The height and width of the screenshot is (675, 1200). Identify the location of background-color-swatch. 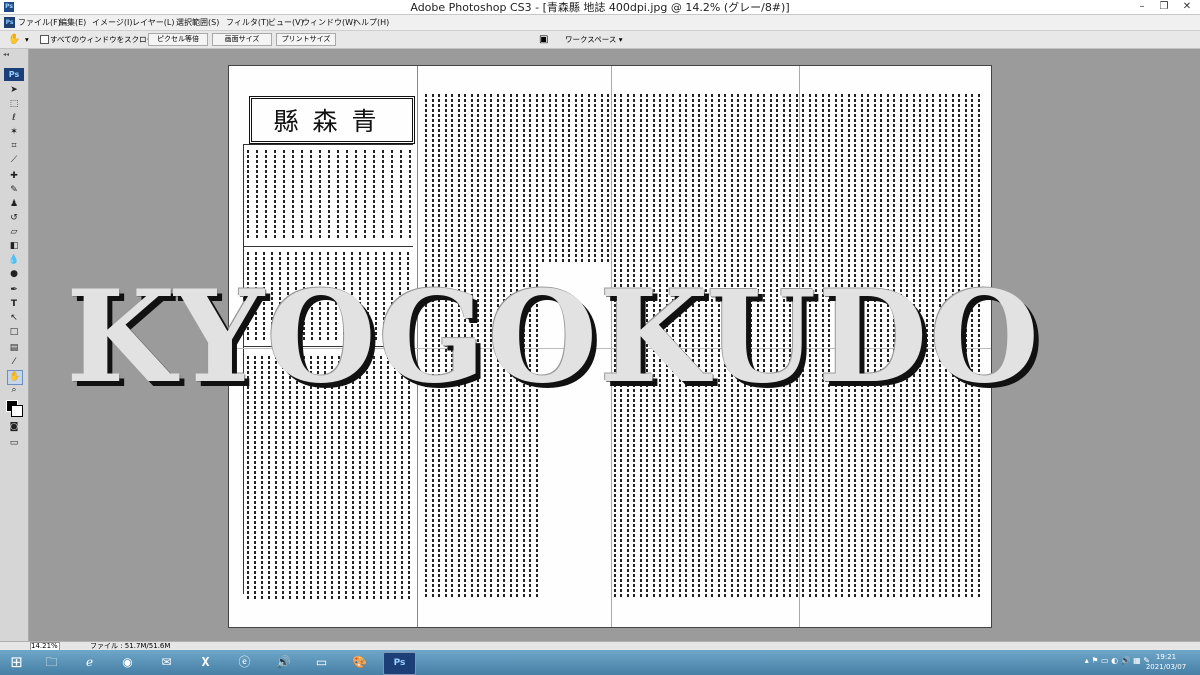
(17, 411).